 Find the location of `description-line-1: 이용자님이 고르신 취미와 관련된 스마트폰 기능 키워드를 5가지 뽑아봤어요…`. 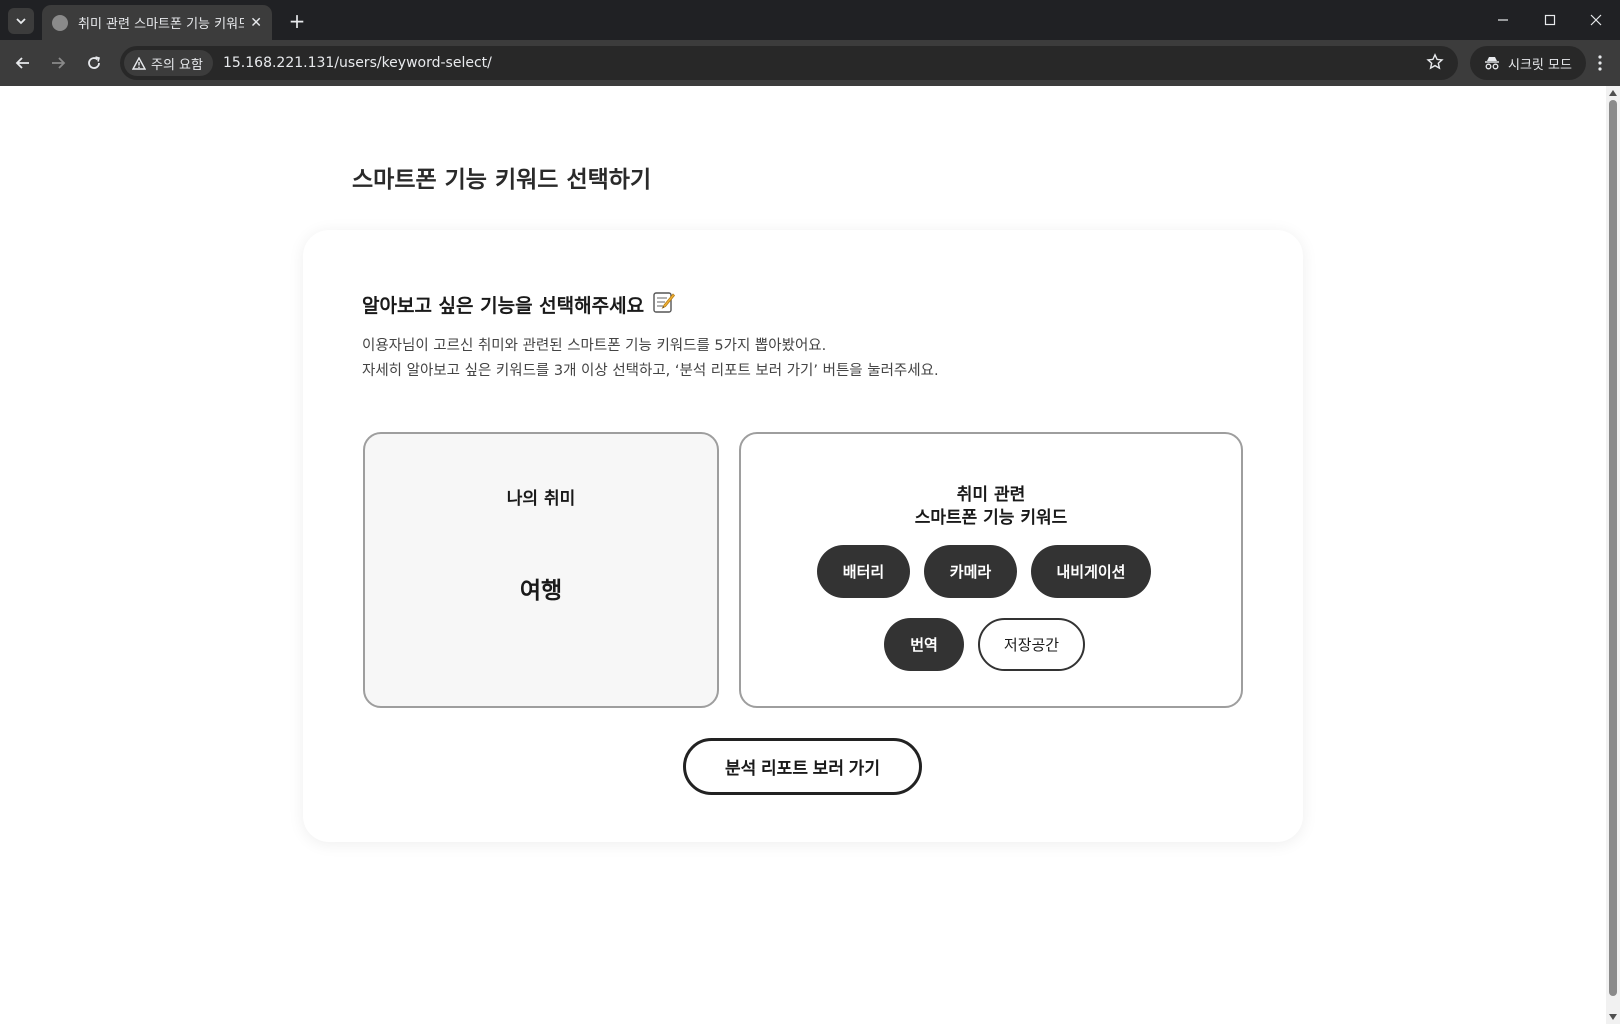

description-line-1: 이용자님이 고르신 취미와 관련된 스마트폰 기능 키워드를 5가지 뽑아봤어요… is located at coordinates (594, 346).